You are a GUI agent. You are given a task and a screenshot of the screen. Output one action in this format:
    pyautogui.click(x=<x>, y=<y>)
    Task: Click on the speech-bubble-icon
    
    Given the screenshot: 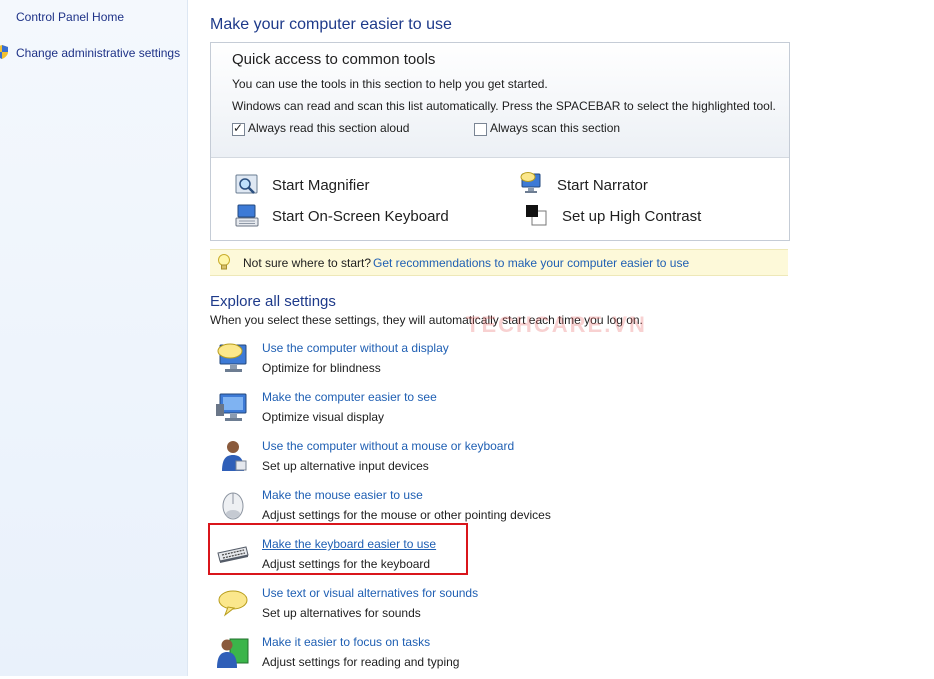 What is the action you would take?
    pyautogui.click(x=233, y=603)
    